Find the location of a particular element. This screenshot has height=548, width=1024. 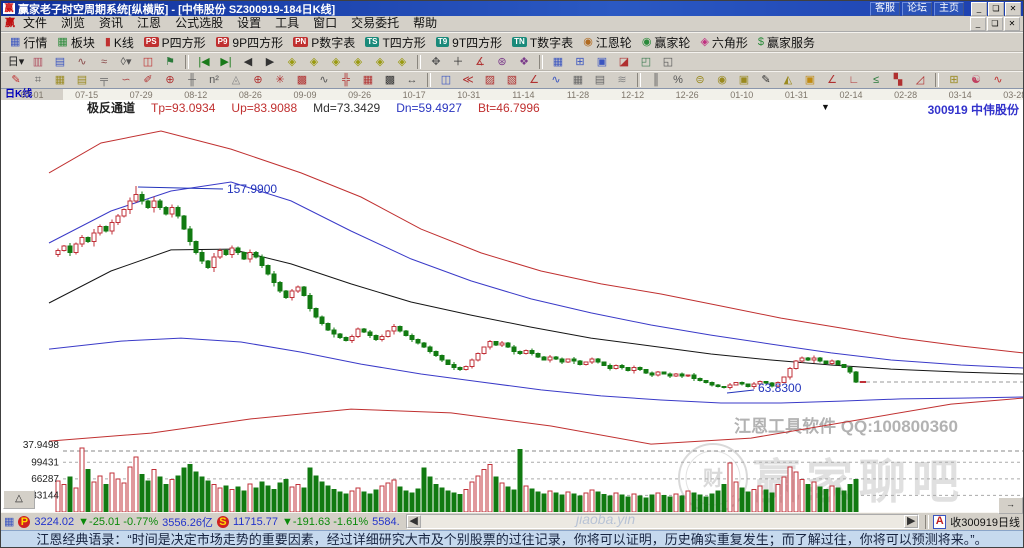

chart-layout-button: ▥ is located at coordinates (38, 62).